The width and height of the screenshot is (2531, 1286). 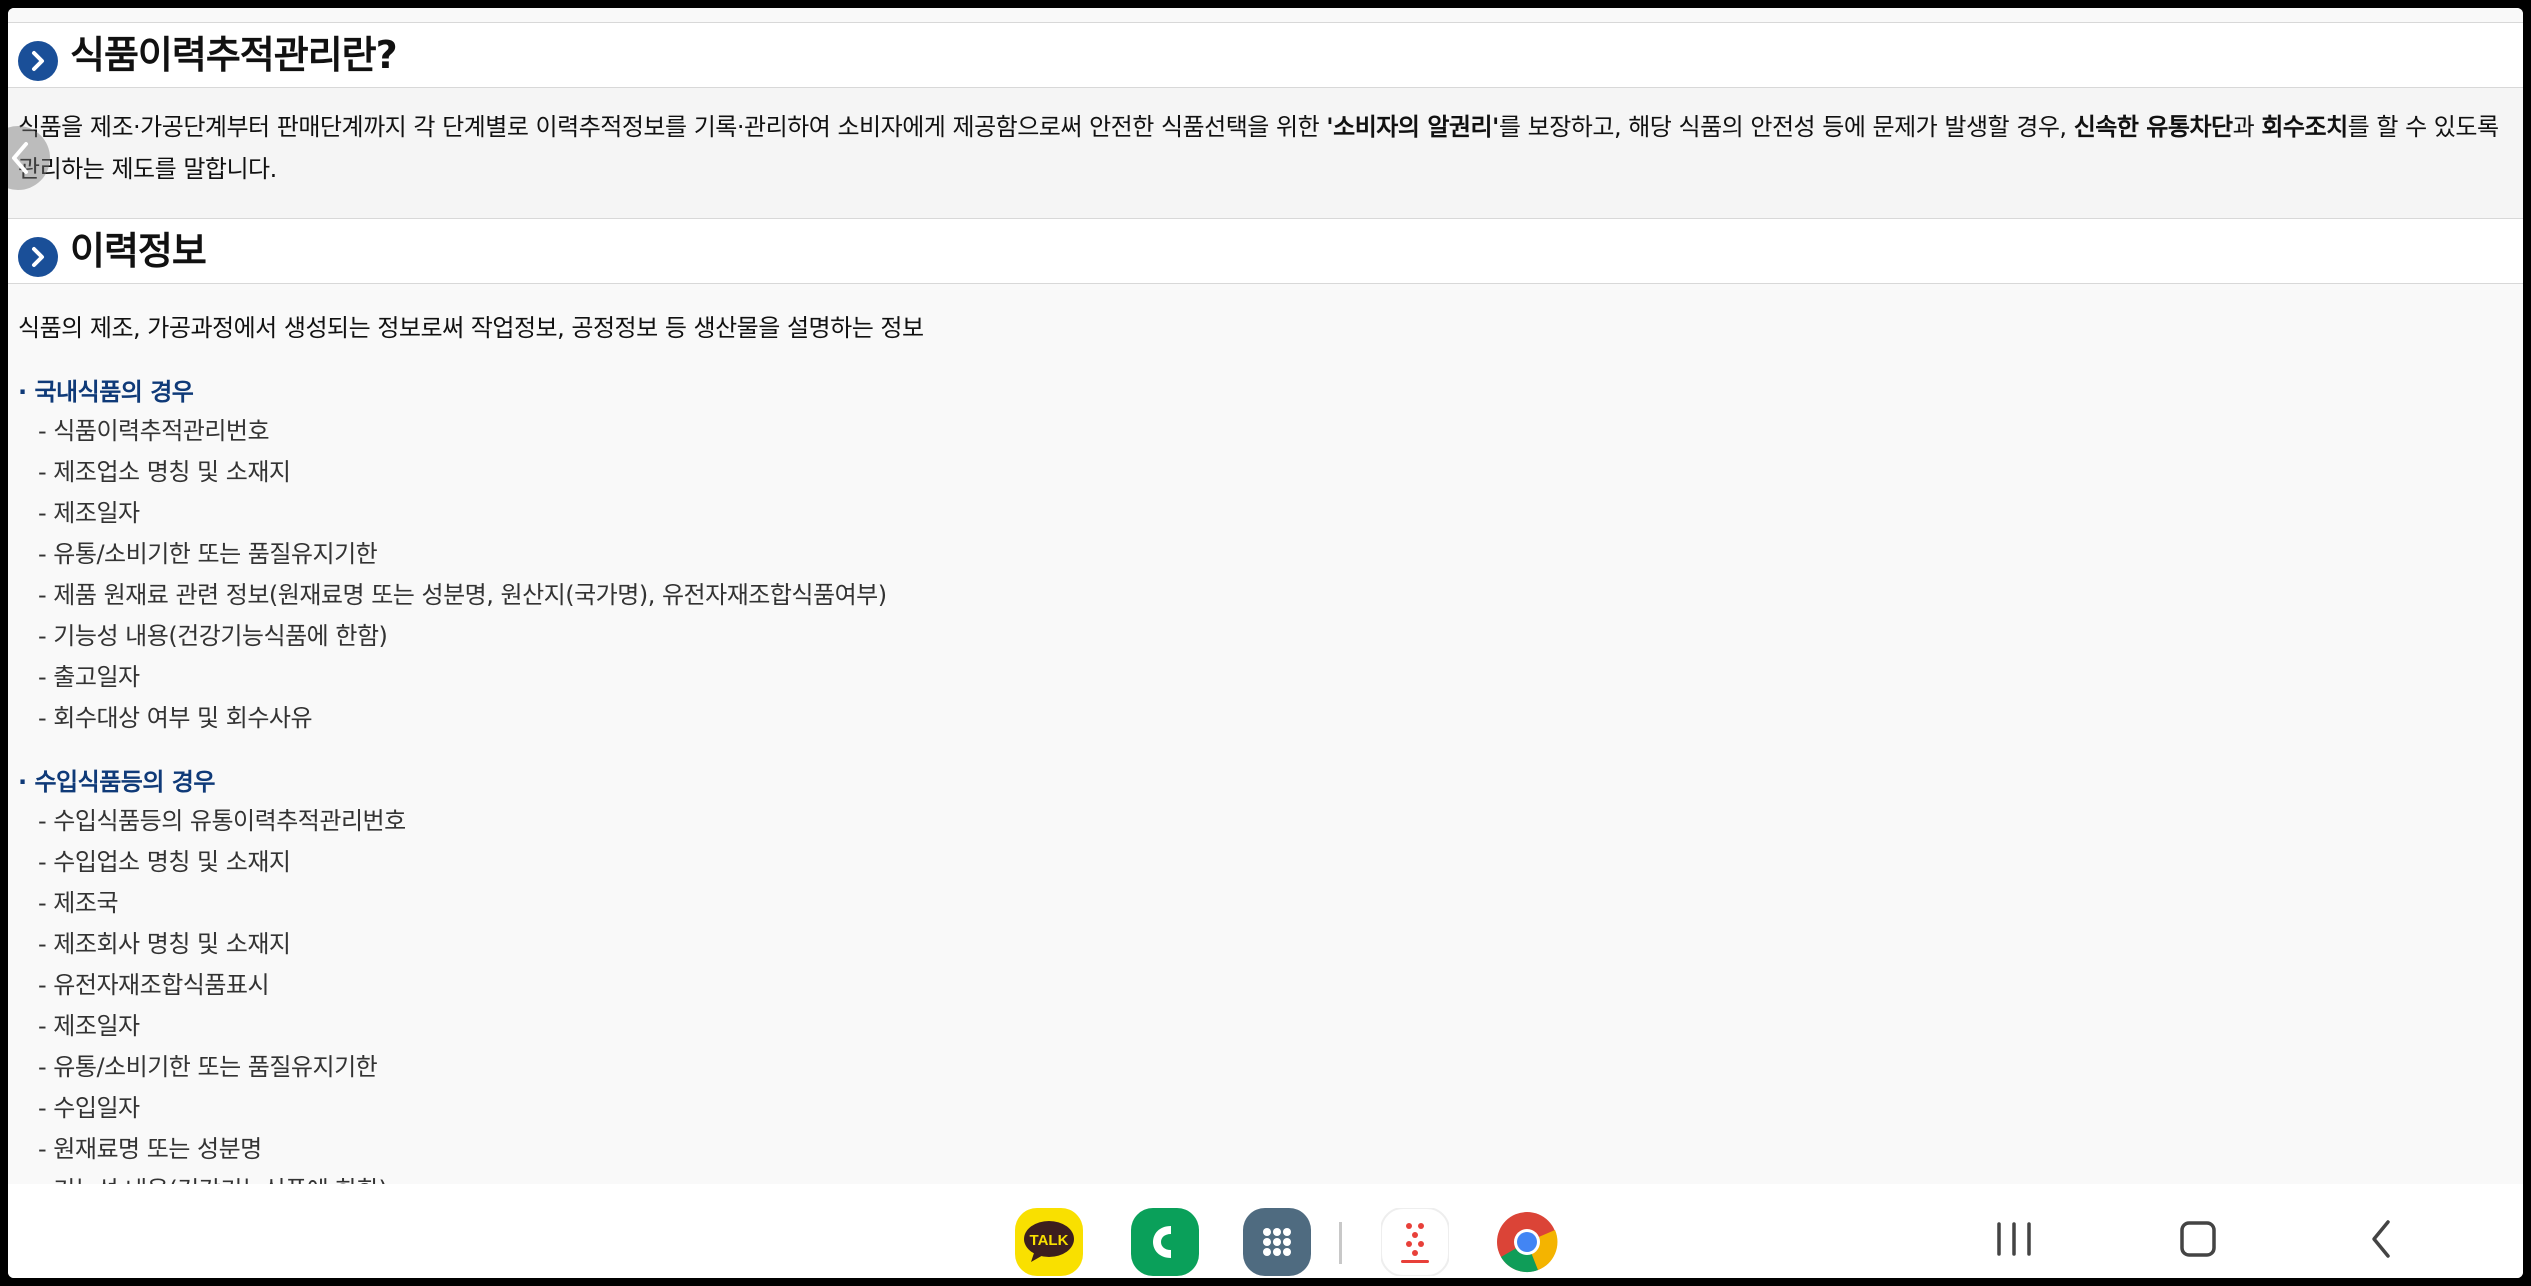 What do you see at coordinates (2153, 127) in the screenshot?
I see `intro-emphasis-distribution-block: 신속한 유통차단` at bounding box center [2153, 127].